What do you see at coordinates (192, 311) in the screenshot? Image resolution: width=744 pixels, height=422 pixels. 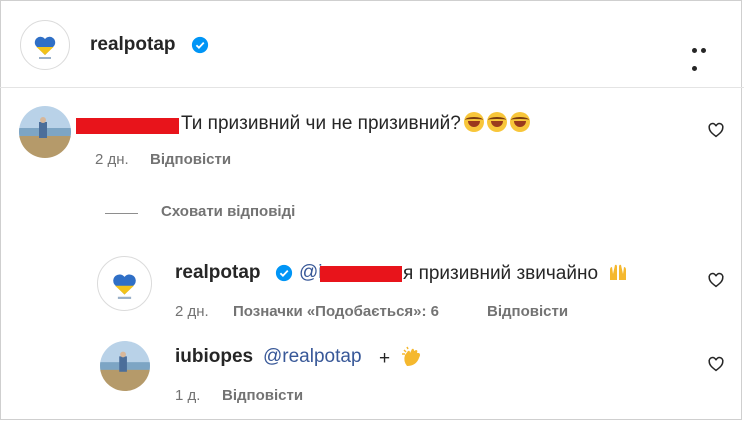 I see `reply-time: 2 дн.` at bounding box center [192, 311].